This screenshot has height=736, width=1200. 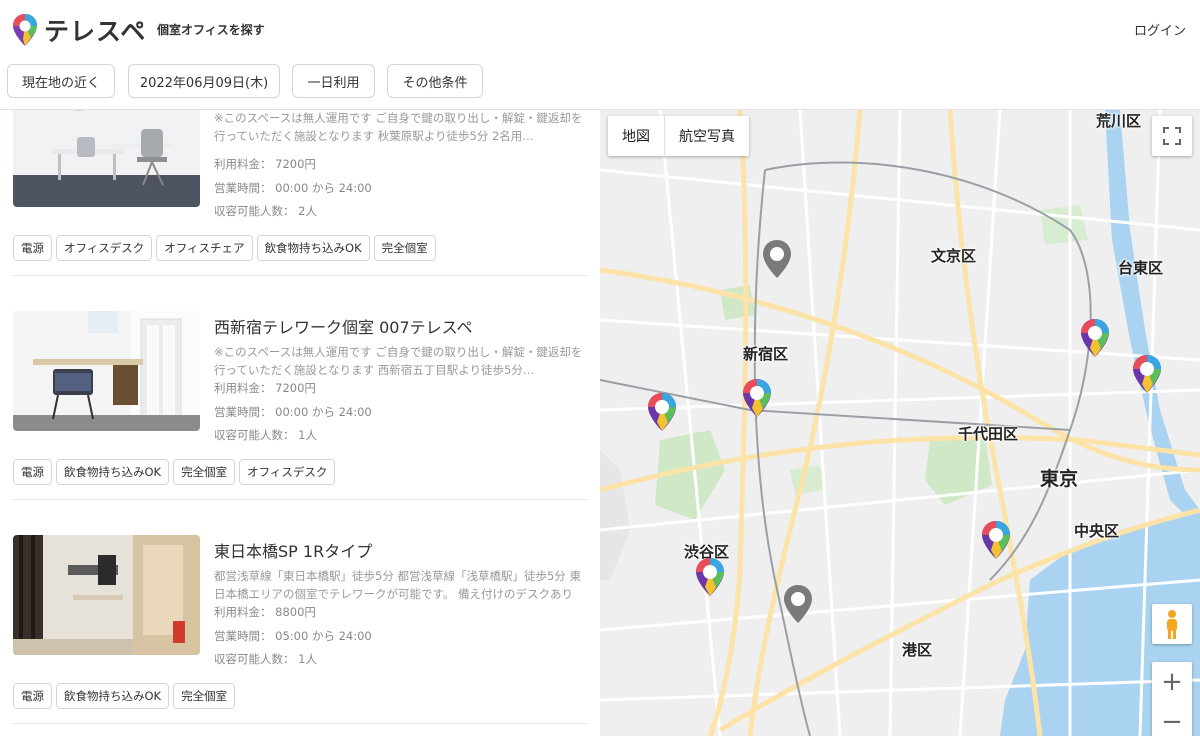 I want to click on pegman-icon, so click(x=1172, y=624).